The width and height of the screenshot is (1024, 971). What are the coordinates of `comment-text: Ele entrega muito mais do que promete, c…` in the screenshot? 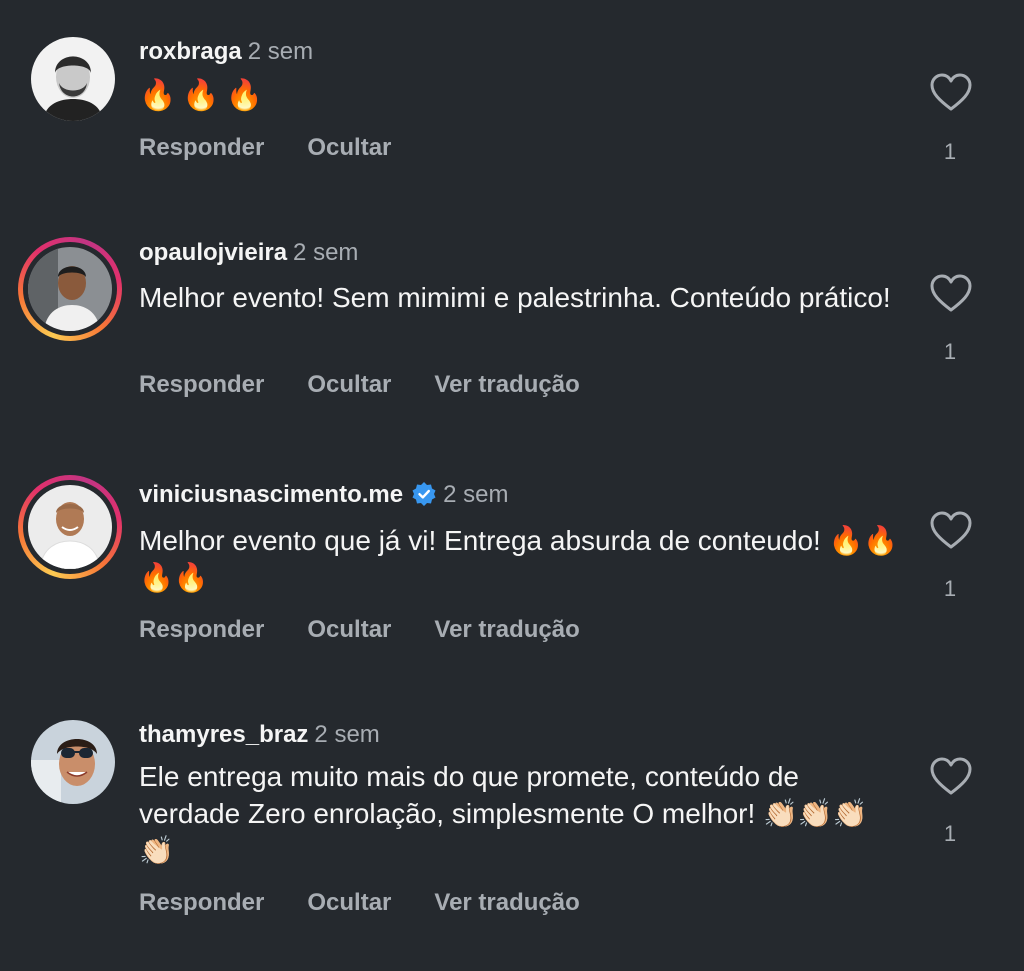 It's located at (503, 813).